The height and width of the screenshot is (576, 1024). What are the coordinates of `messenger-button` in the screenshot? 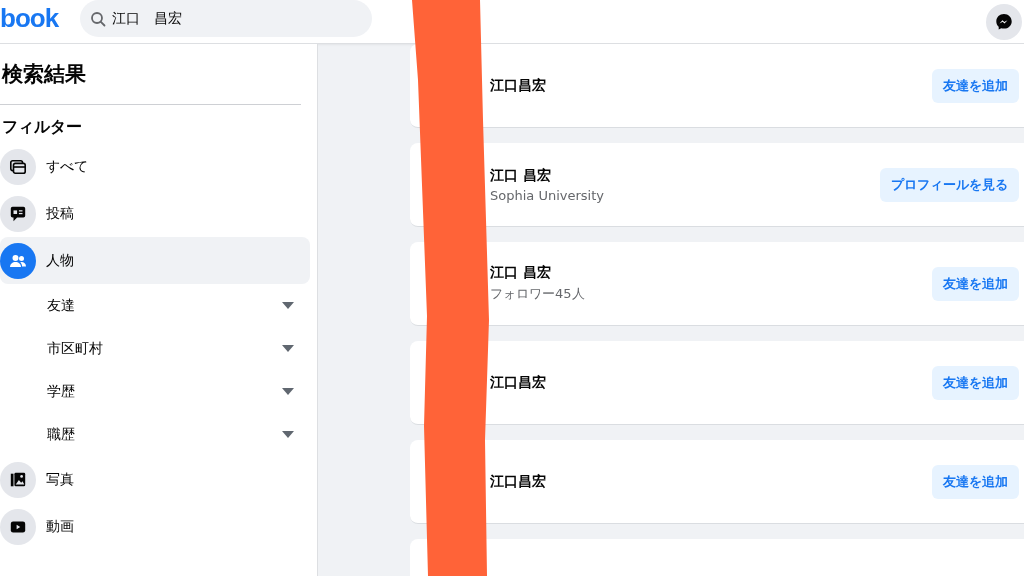 It's located at (1004, 21).